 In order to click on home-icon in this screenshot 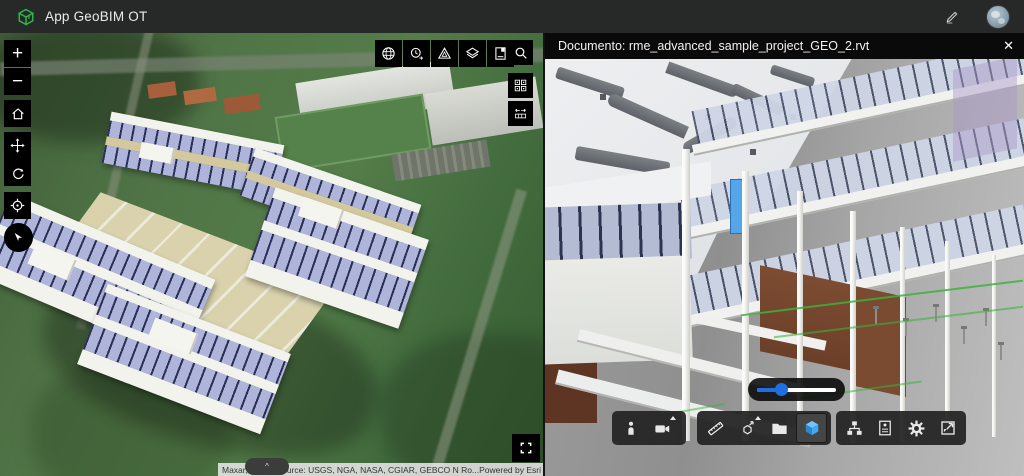, I will do `click(17, 113)`.